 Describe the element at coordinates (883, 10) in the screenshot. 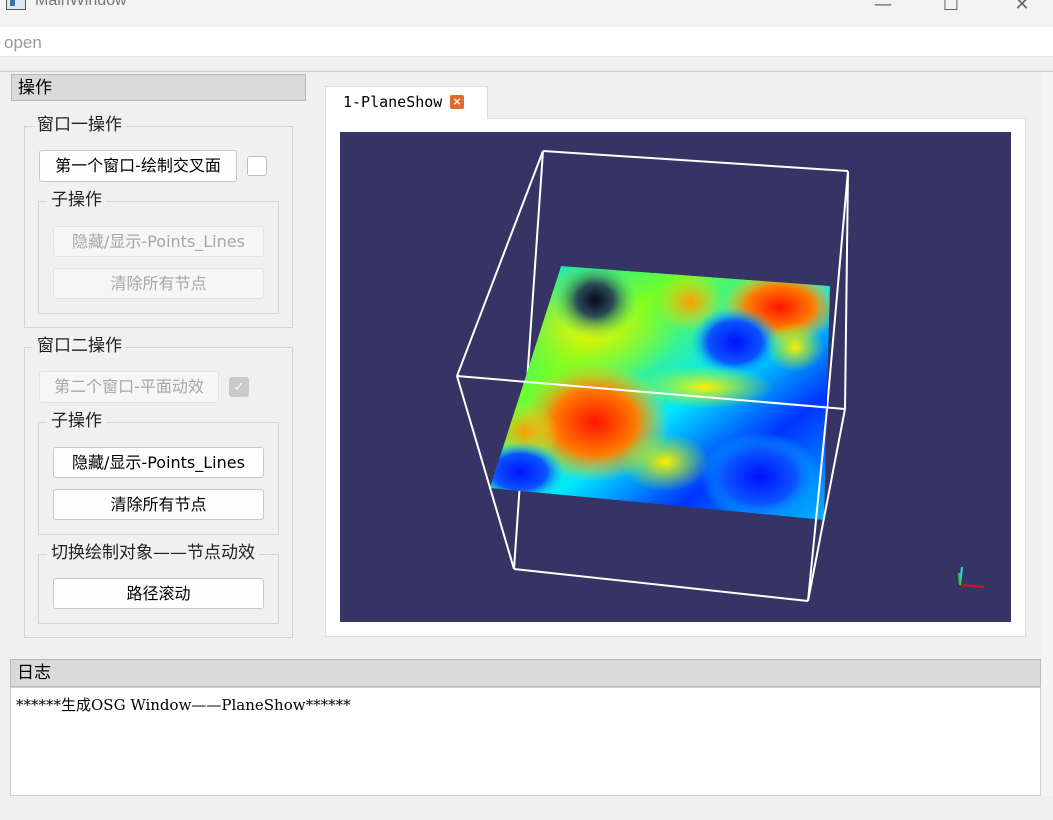

I see `minimize-button: —` at that location.